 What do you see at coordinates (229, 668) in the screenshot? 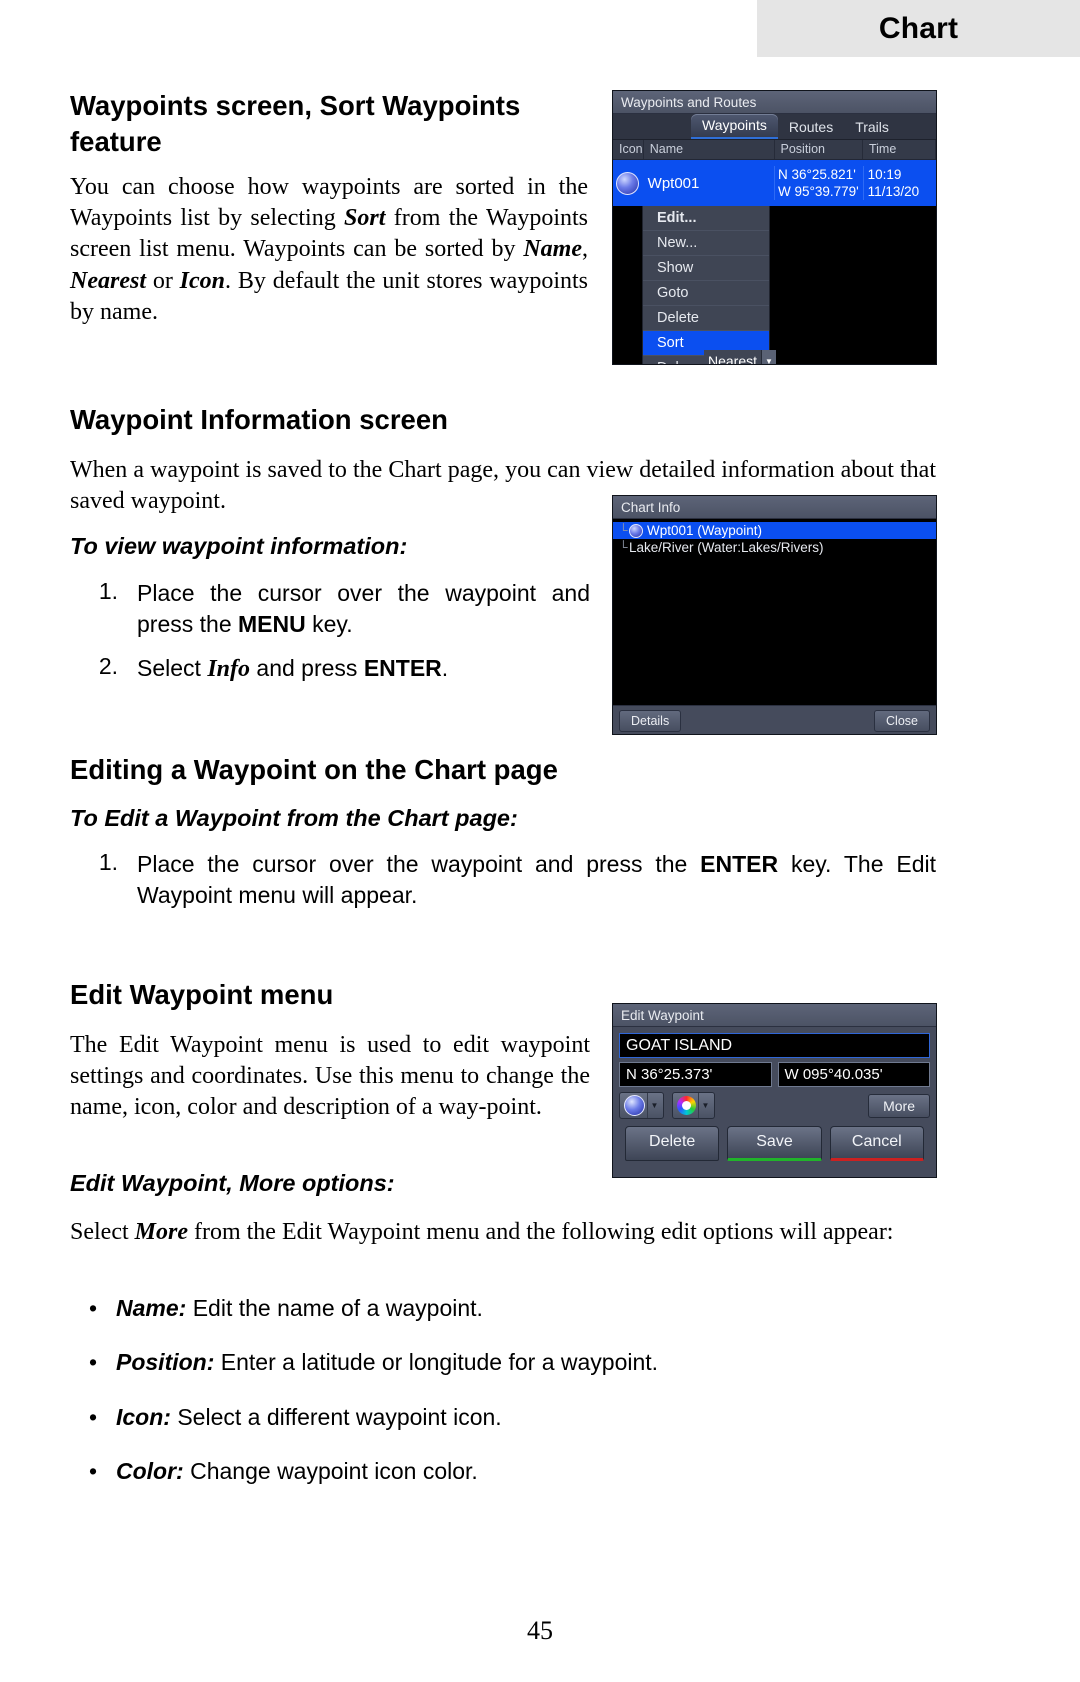
I see `emph-info: Info` at bounding box center [229, 668].